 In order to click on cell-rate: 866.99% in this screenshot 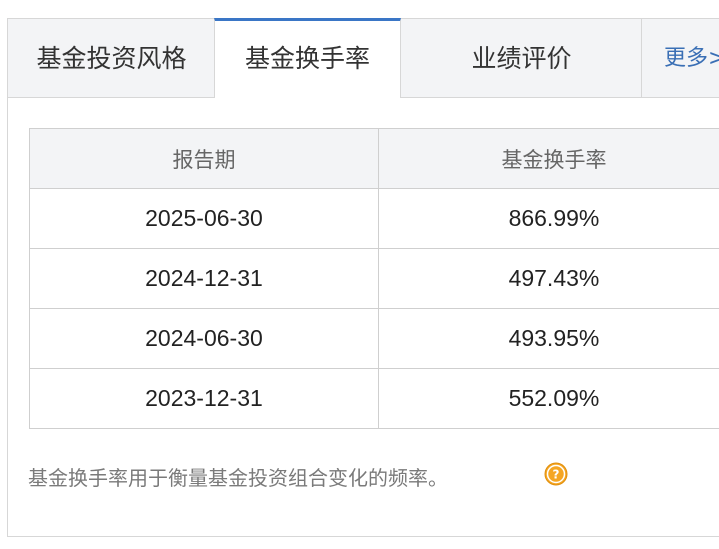, I will do `click(548, 218)`.